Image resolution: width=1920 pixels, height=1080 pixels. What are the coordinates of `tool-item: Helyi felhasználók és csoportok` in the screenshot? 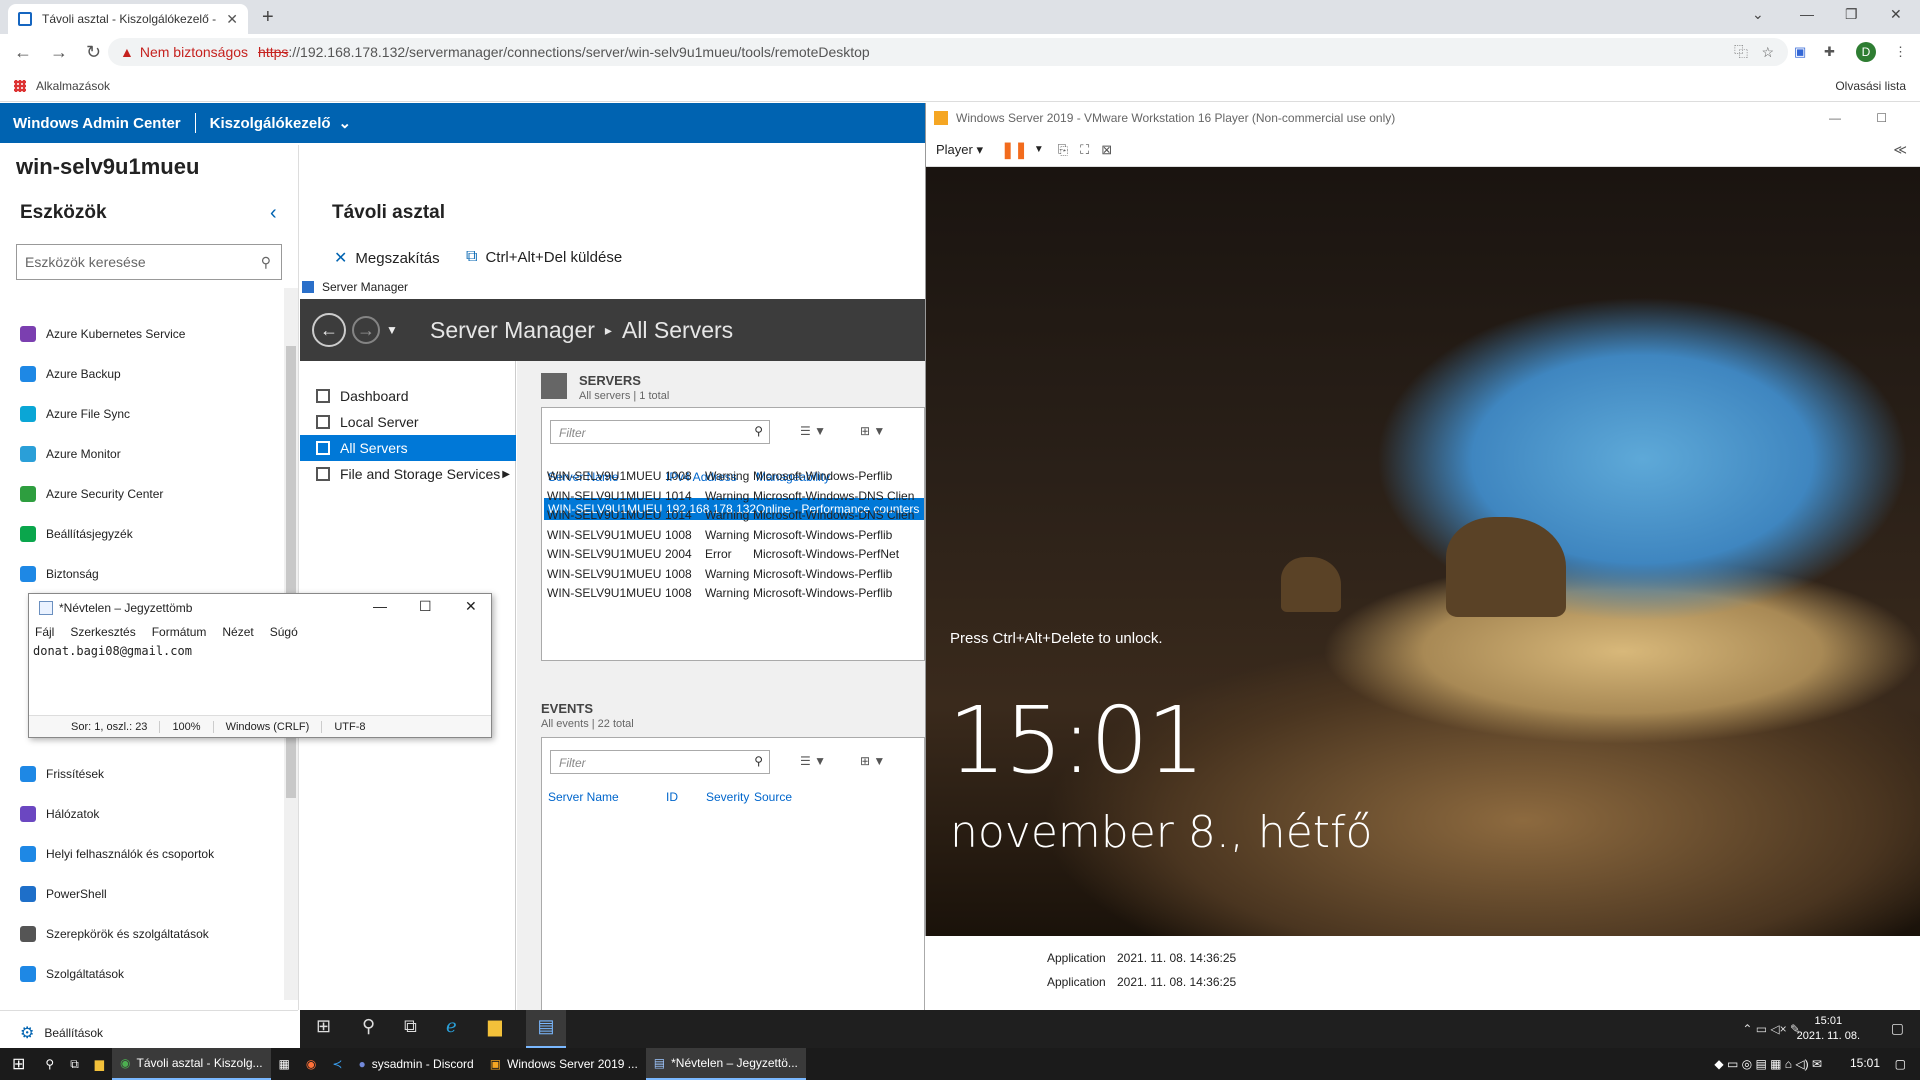 It's located at (117, 854).